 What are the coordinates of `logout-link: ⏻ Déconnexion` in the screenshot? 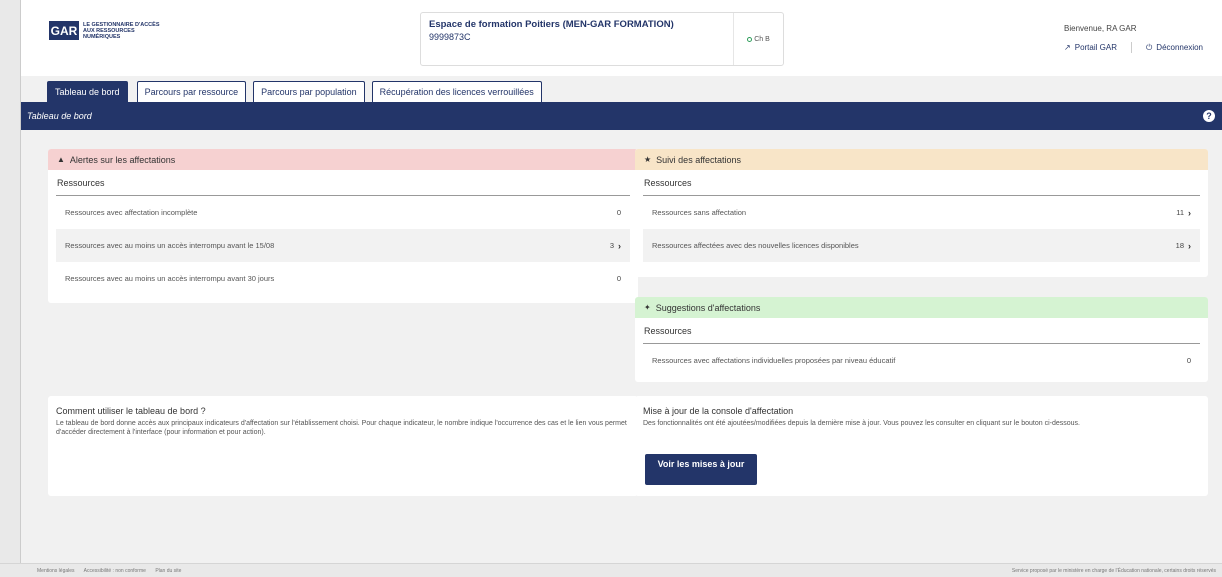 It's located at (1174, 47).